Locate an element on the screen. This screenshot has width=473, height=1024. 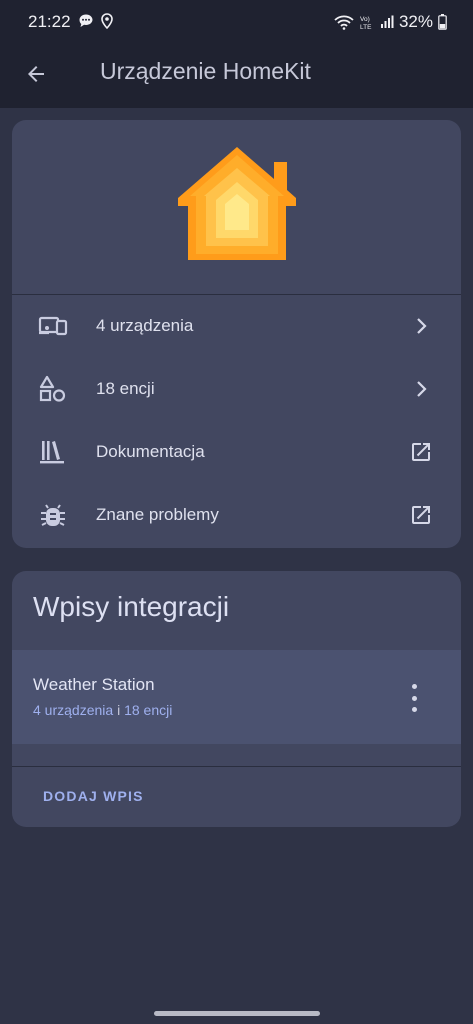
arrow-left-icon is located at coordinates (36, 74).